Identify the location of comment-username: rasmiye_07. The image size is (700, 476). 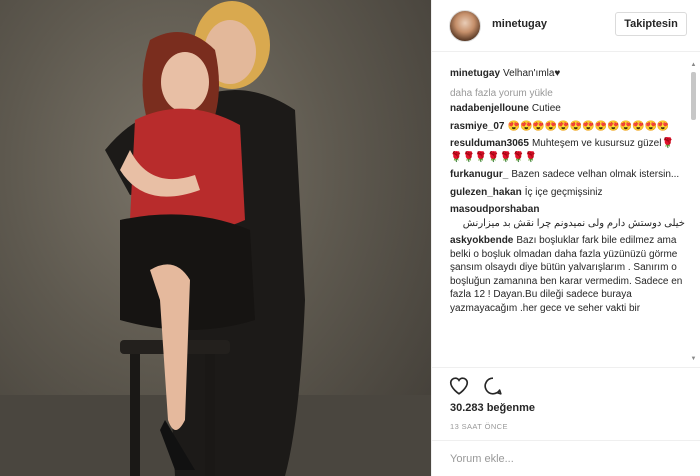
(477, 126).